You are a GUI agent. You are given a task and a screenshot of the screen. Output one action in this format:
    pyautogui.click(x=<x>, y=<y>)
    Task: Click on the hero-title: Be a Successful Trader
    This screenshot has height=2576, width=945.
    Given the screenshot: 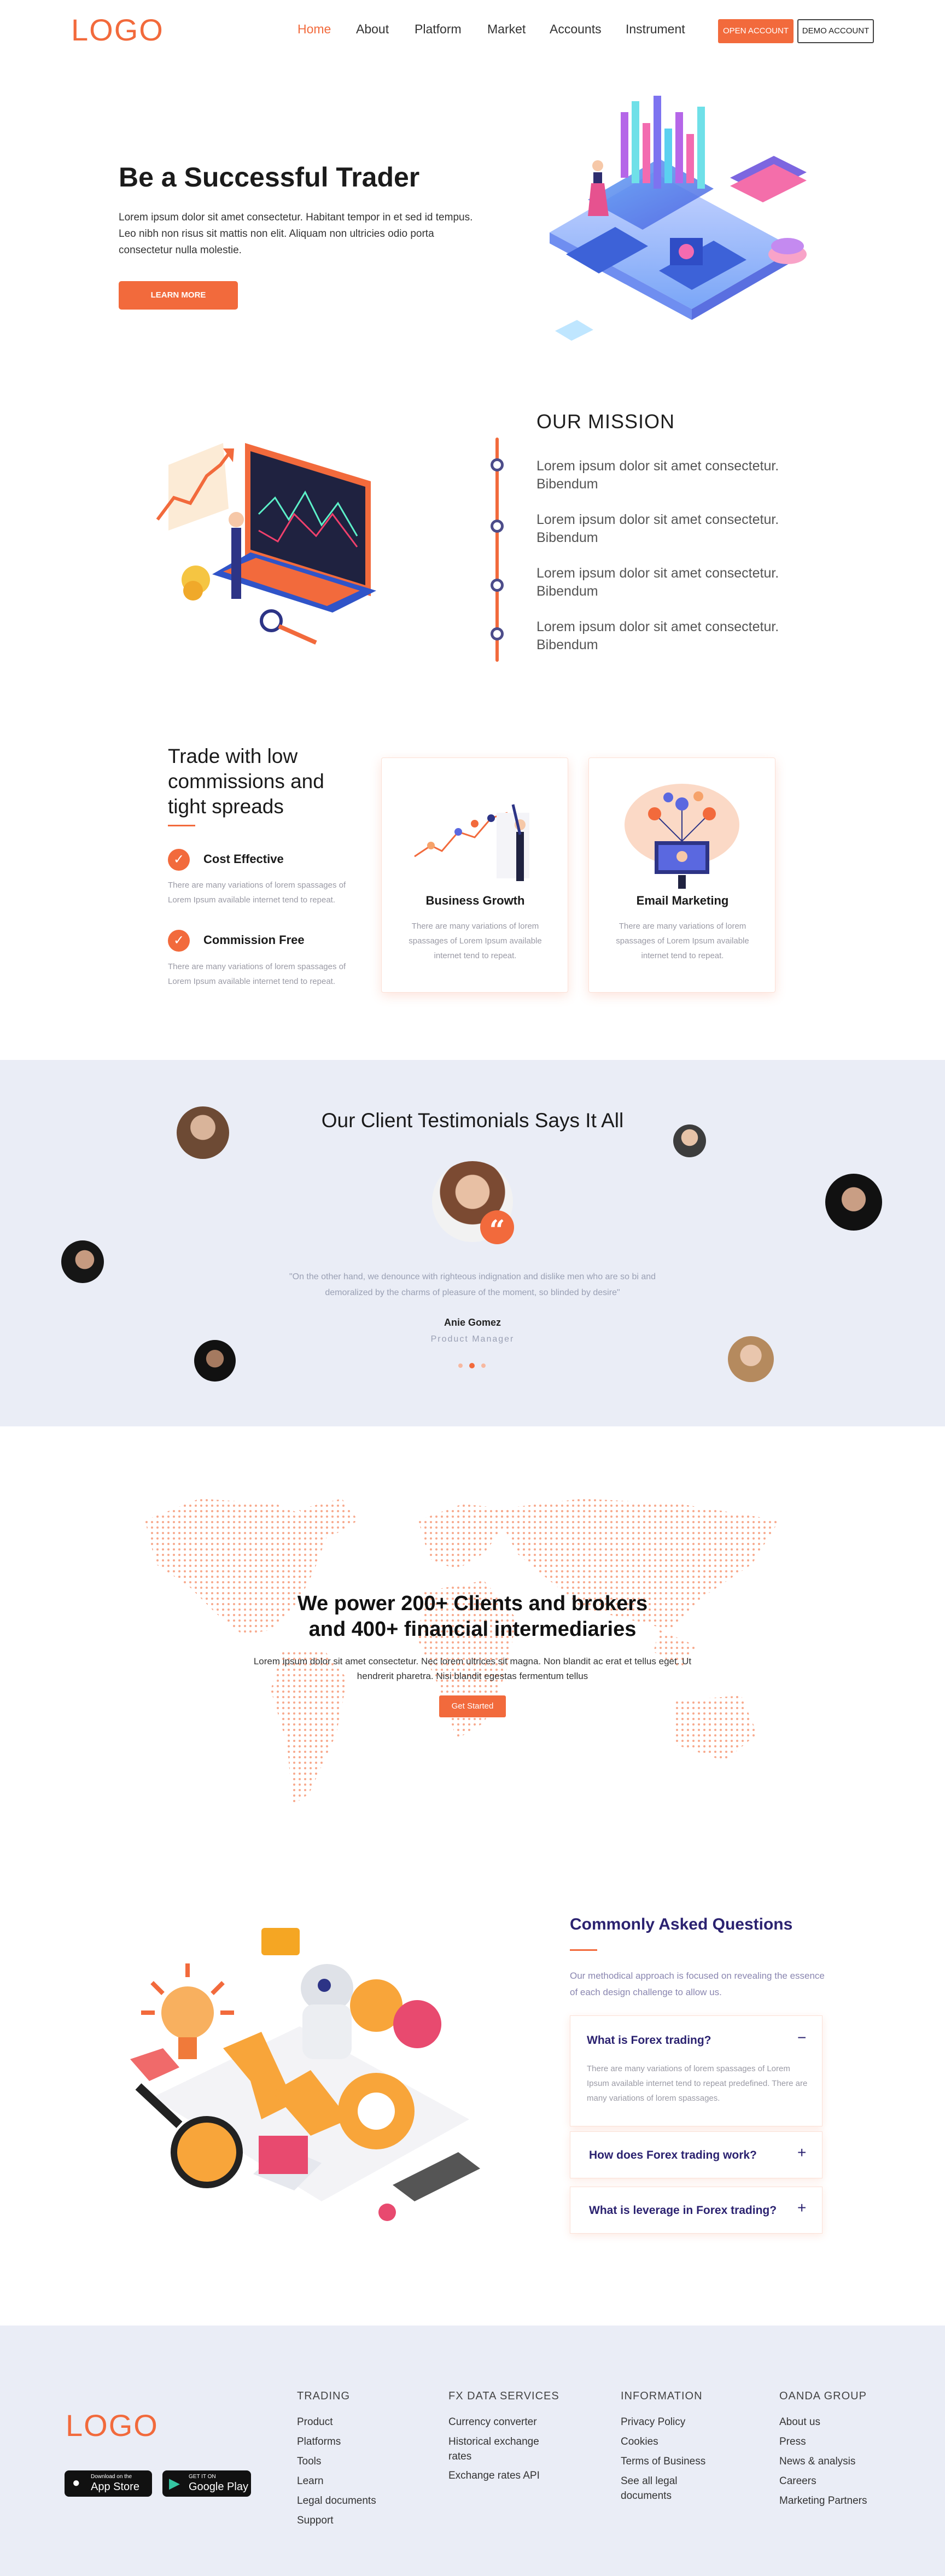 What is the action you would take?
    pyautogui.click(x=269, y=177)
    